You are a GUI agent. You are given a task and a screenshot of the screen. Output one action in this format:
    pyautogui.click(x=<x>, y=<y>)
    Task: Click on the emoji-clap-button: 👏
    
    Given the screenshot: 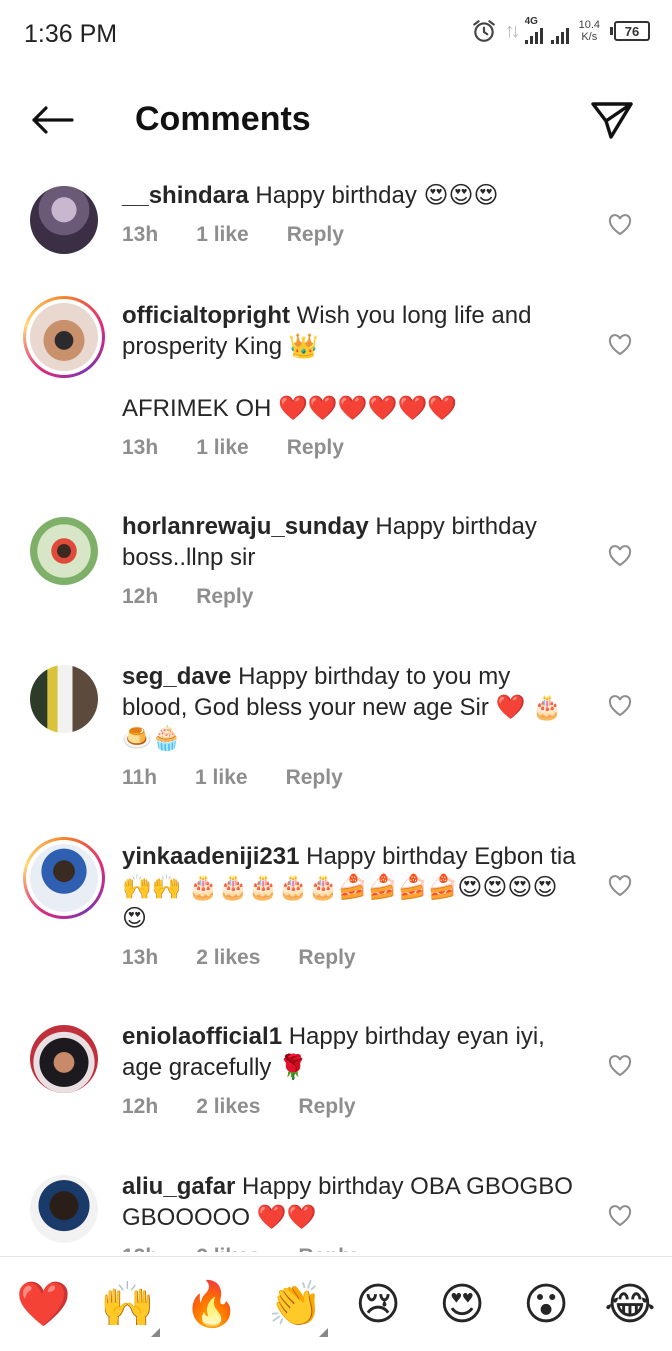 What is the action you would take?
    pyautogui.click(x=298, y=1308)
    